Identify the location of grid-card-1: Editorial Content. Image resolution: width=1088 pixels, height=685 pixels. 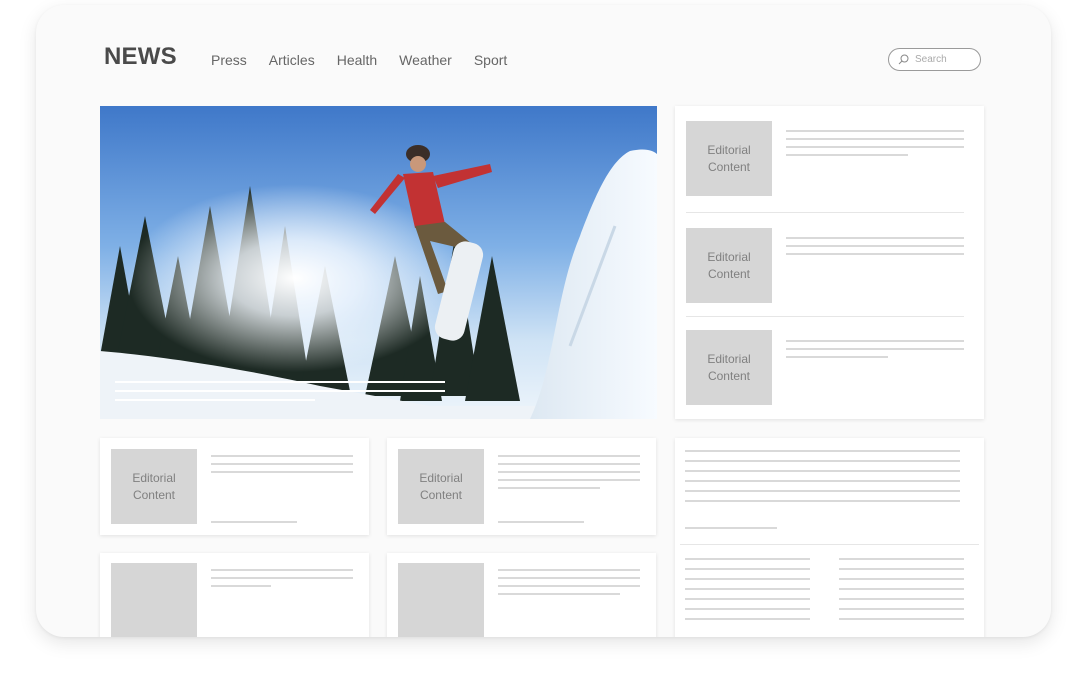
(234, 486).